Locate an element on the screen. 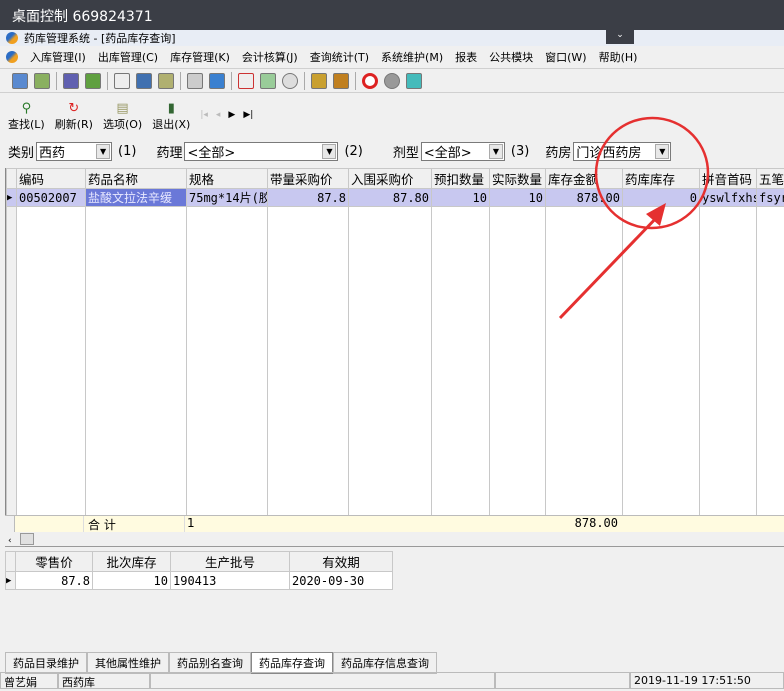 This screenshot has height=691, width=784. red-annotation is located at coordinates (634, 218).